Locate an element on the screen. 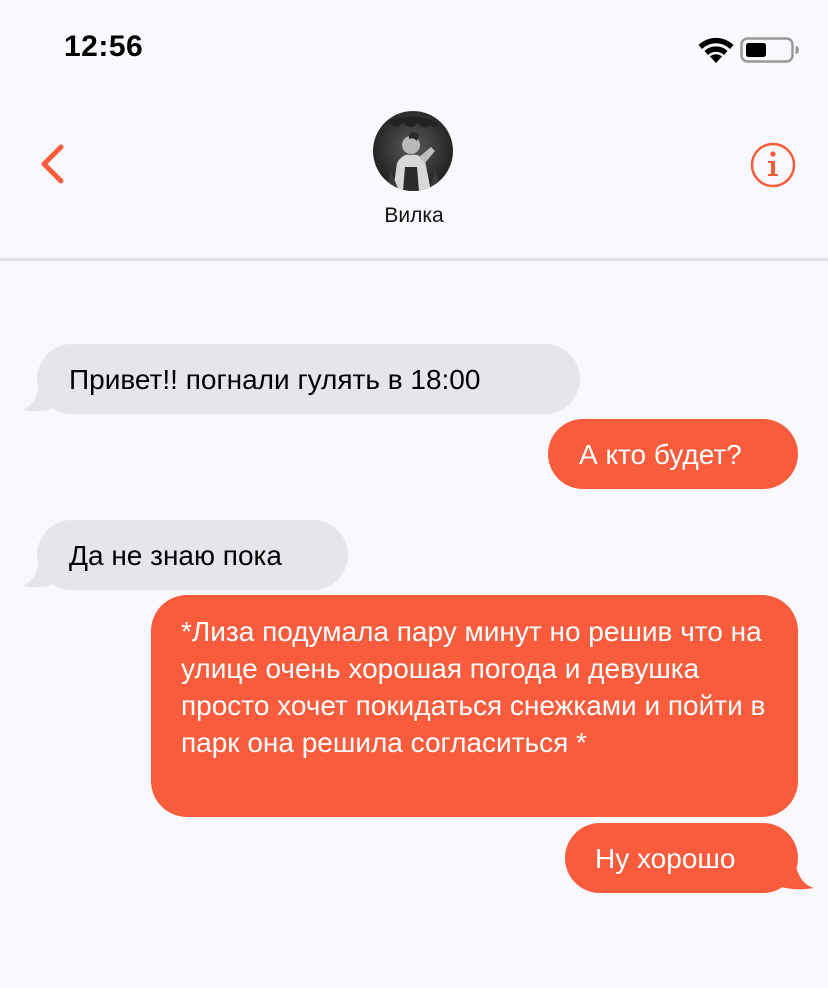 Image resolution: width=828 pixels, height=988 pixels. info-icon is located at coordinates (773, 165).